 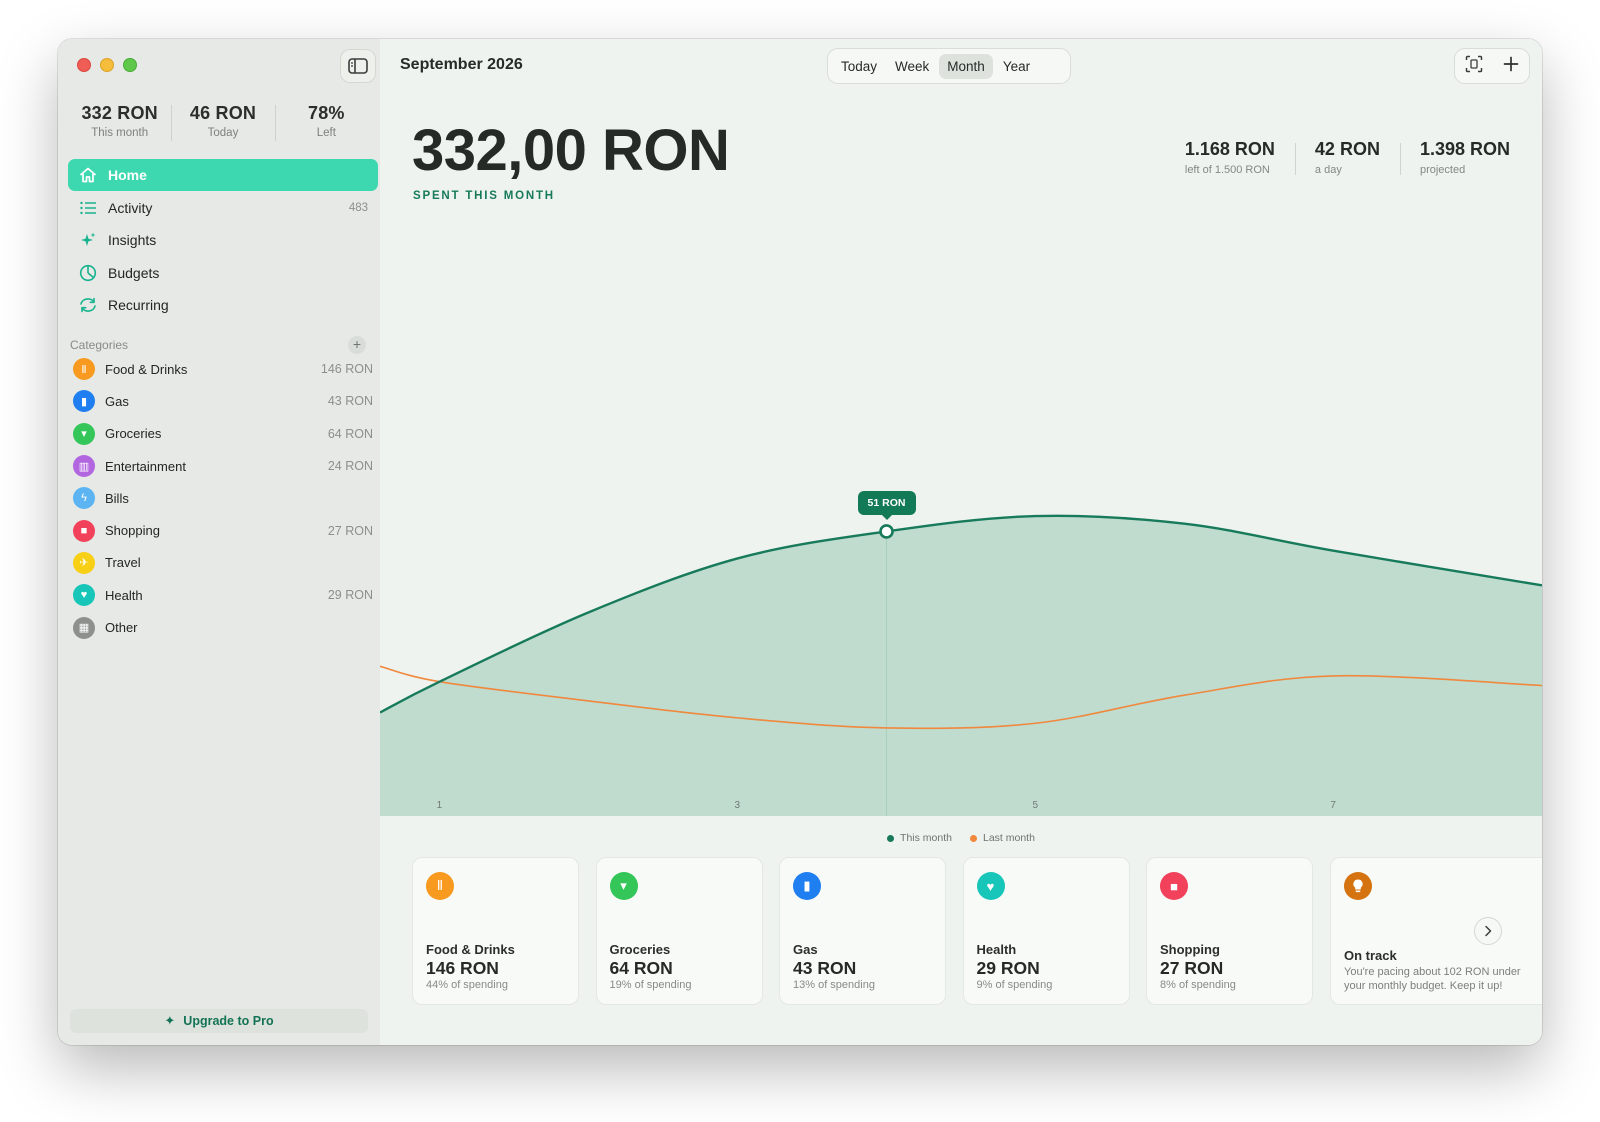 What do you see at coordinates (223, 305) in the screenshot?
I see `sidebar-item-recurring: Recurring` at bounding box center [223, 305].